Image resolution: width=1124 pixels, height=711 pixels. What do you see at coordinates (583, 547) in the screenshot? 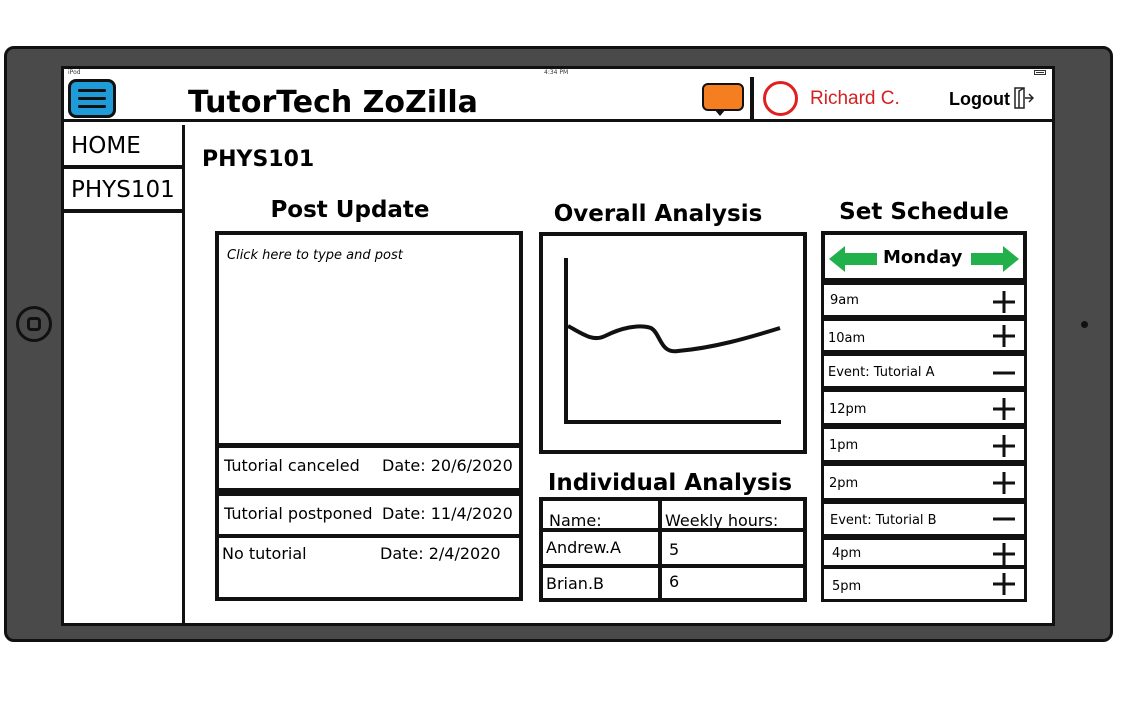
I see `table-cell-name: Andrew.A` at bounding box center [583, 547].